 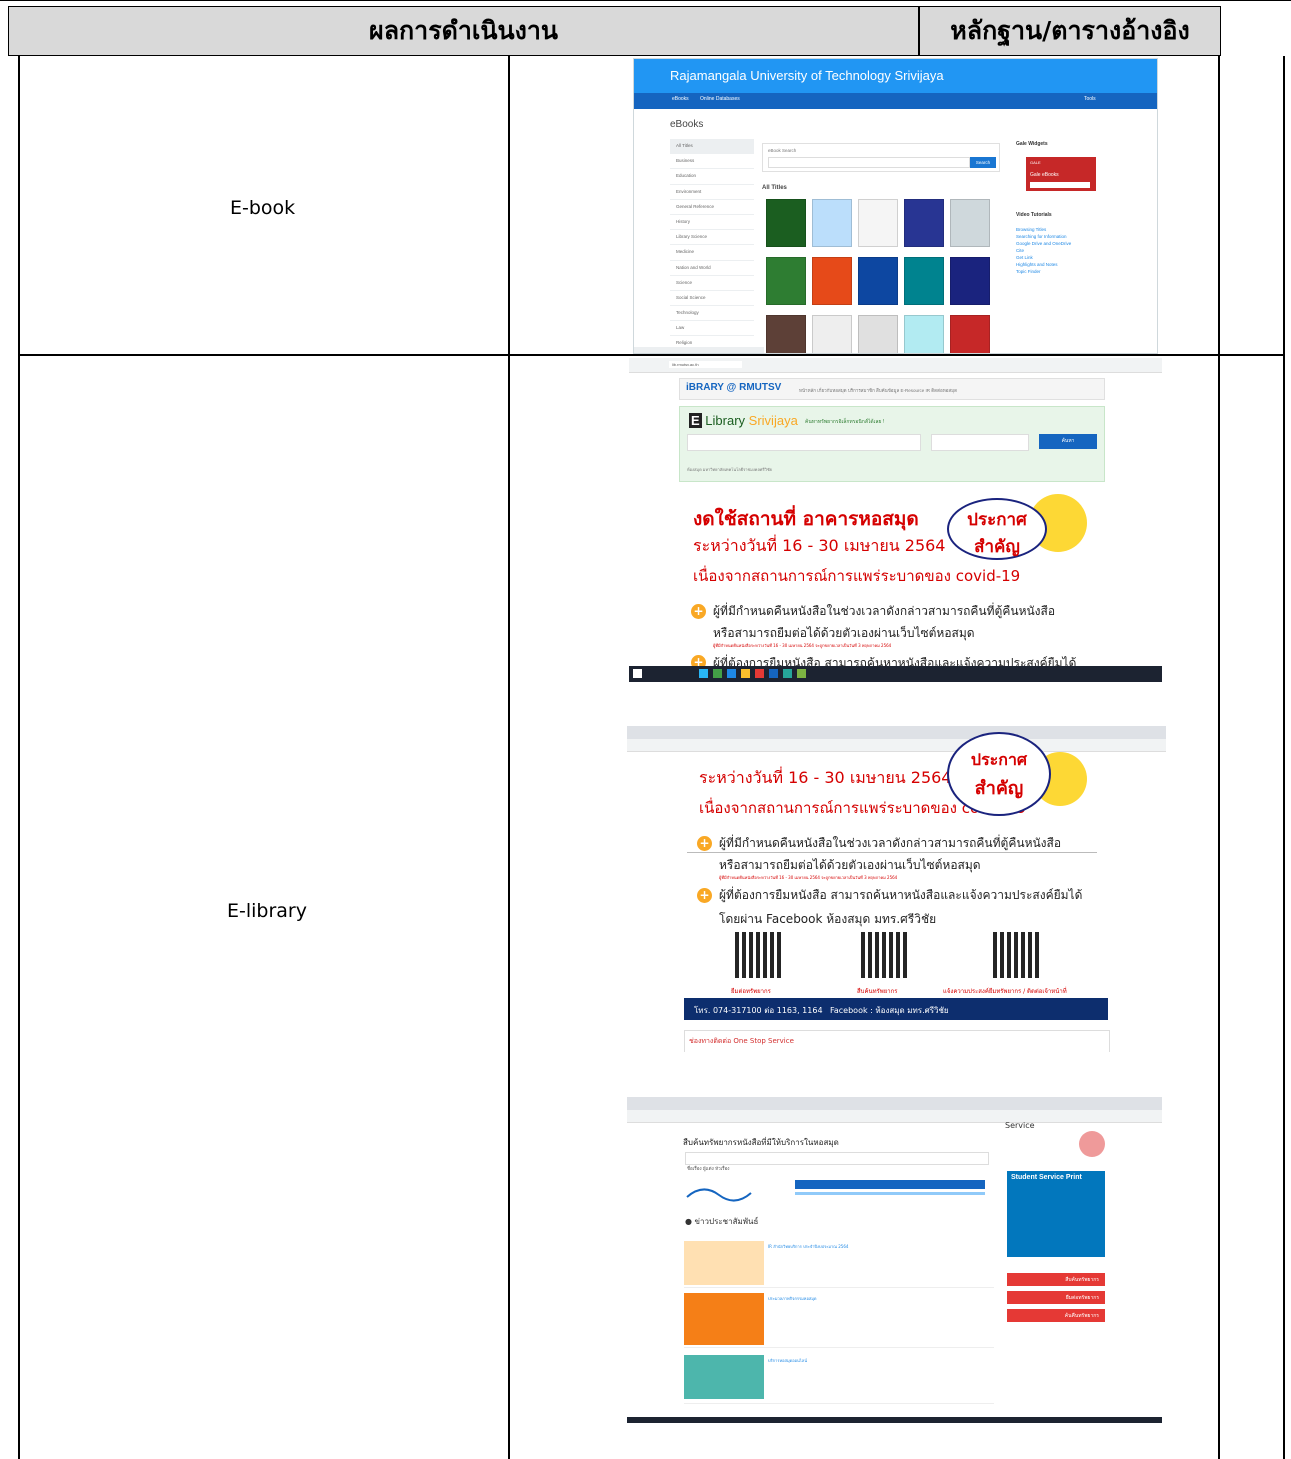 What do you see at coordinates (1046, 1177) in the screenshot?
I see `student-service-print-label: Student Service Print` at bounding box center [1046, 1177].